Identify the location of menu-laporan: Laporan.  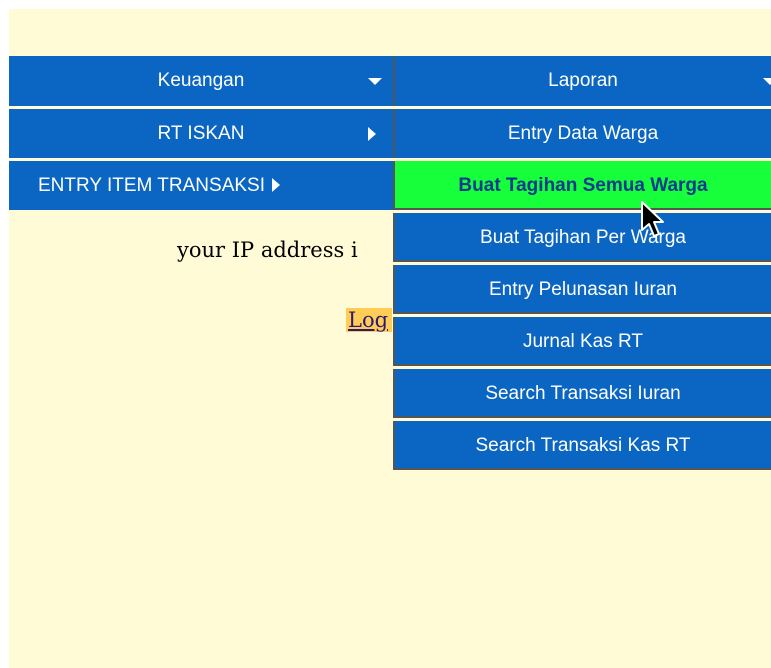
(582, 81).